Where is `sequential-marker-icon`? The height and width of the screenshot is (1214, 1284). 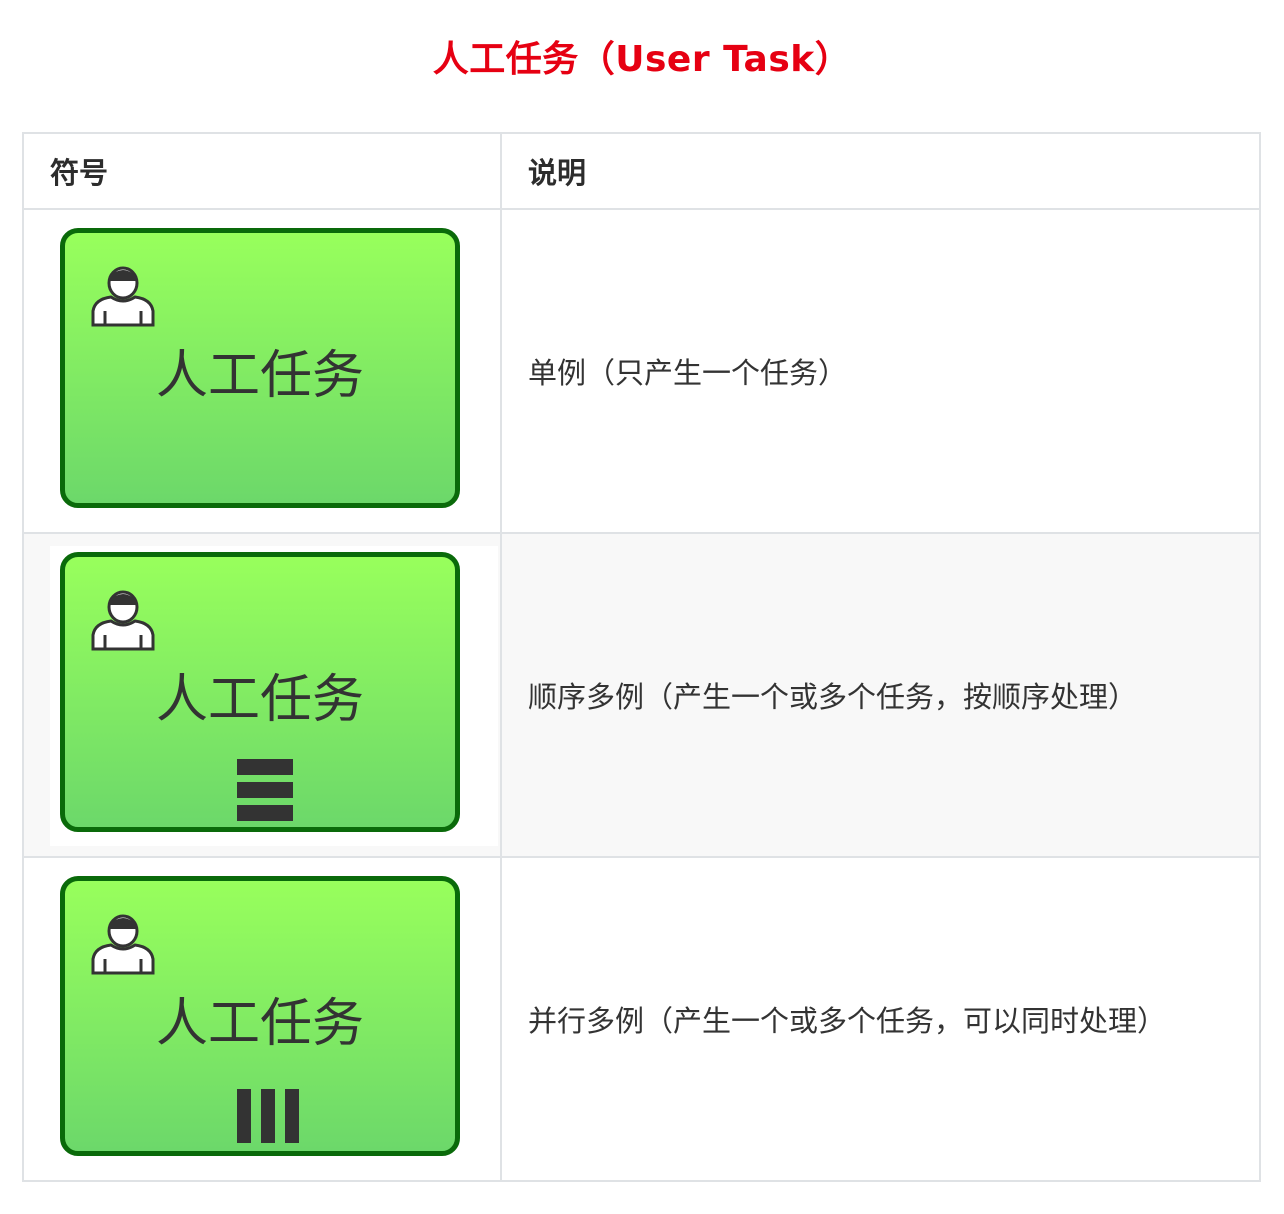 sequential-marker-icon is located at coordinates (265, 790).